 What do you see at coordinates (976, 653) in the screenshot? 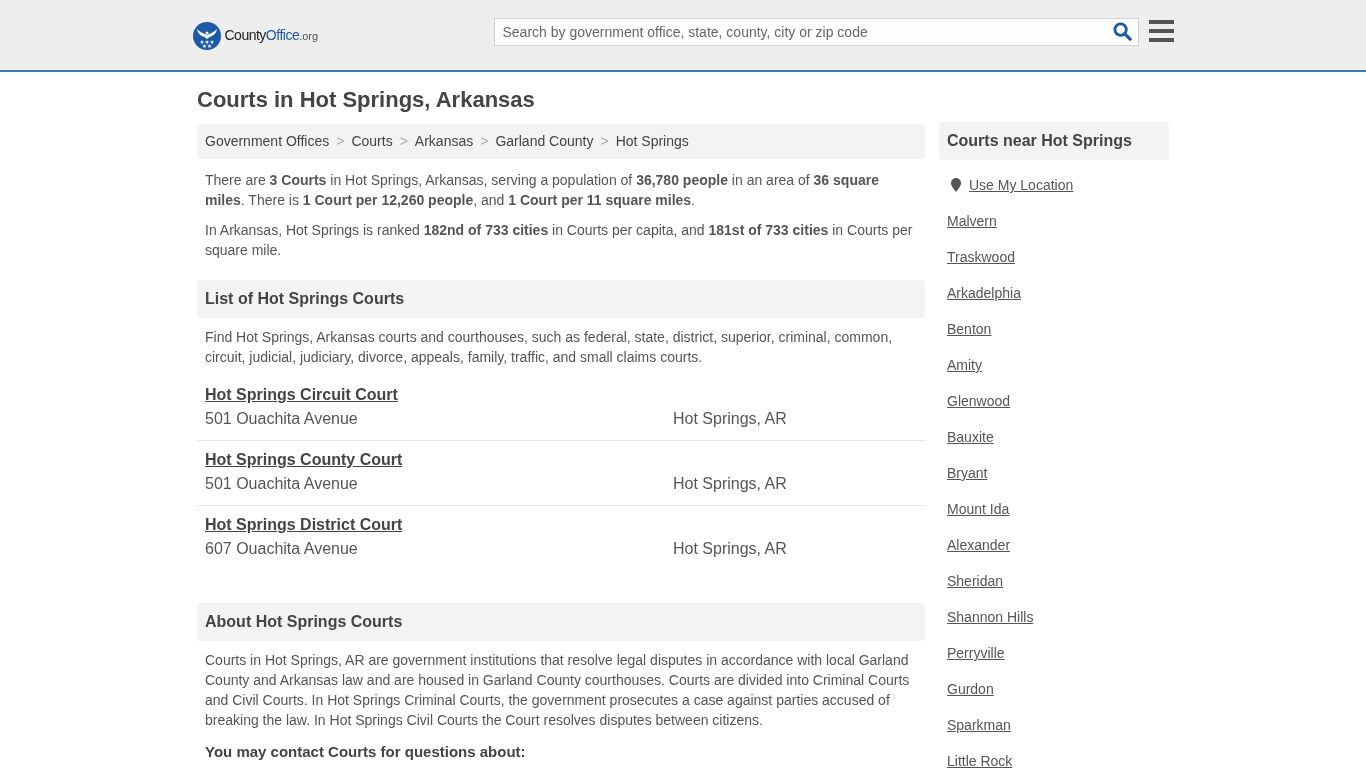
I see `nearby-city-link: Perryville` at bounding box center [976, 653].